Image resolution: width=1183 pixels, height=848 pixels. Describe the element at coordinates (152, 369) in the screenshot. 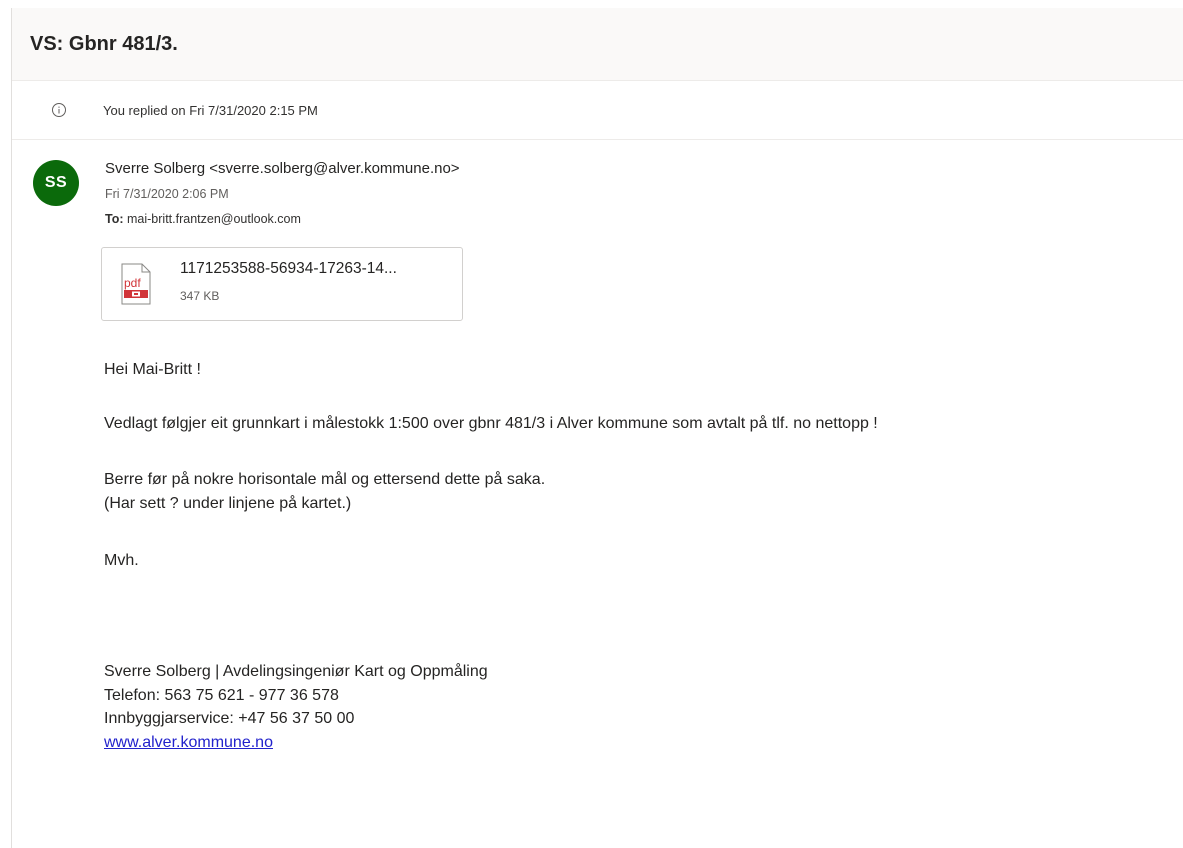

I see `body-greeting: Hei Mai-Britt !` at that location.